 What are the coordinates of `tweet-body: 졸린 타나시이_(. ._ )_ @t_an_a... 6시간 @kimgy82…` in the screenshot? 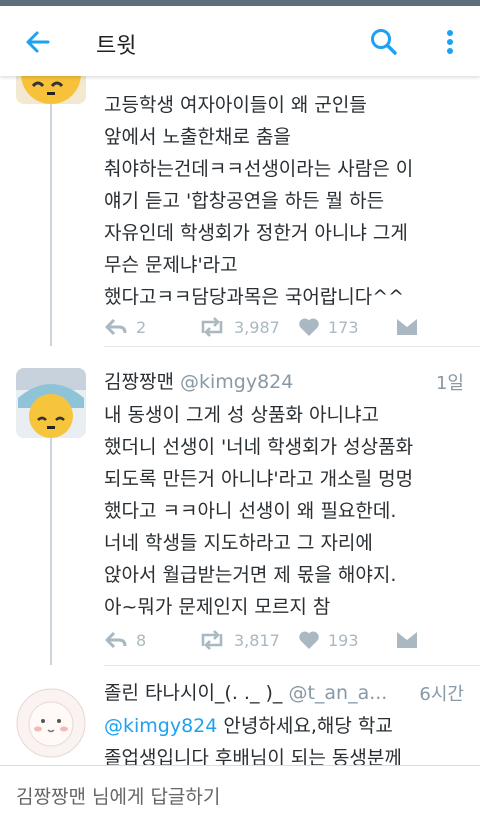 It's located at (289, 722).